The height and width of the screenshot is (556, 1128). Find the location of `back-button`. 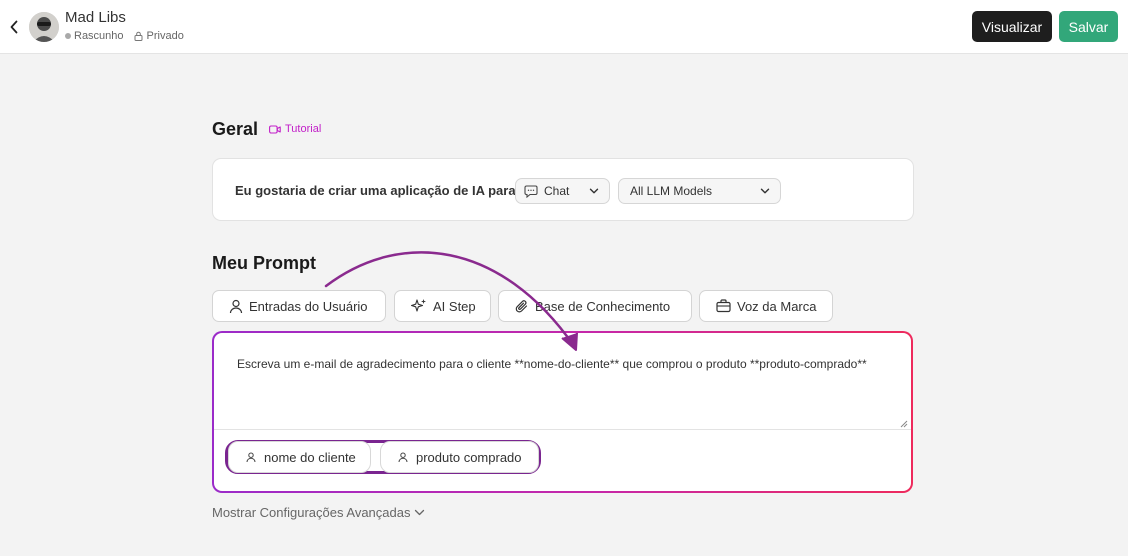

back-button is located at coordinates (14, 27).